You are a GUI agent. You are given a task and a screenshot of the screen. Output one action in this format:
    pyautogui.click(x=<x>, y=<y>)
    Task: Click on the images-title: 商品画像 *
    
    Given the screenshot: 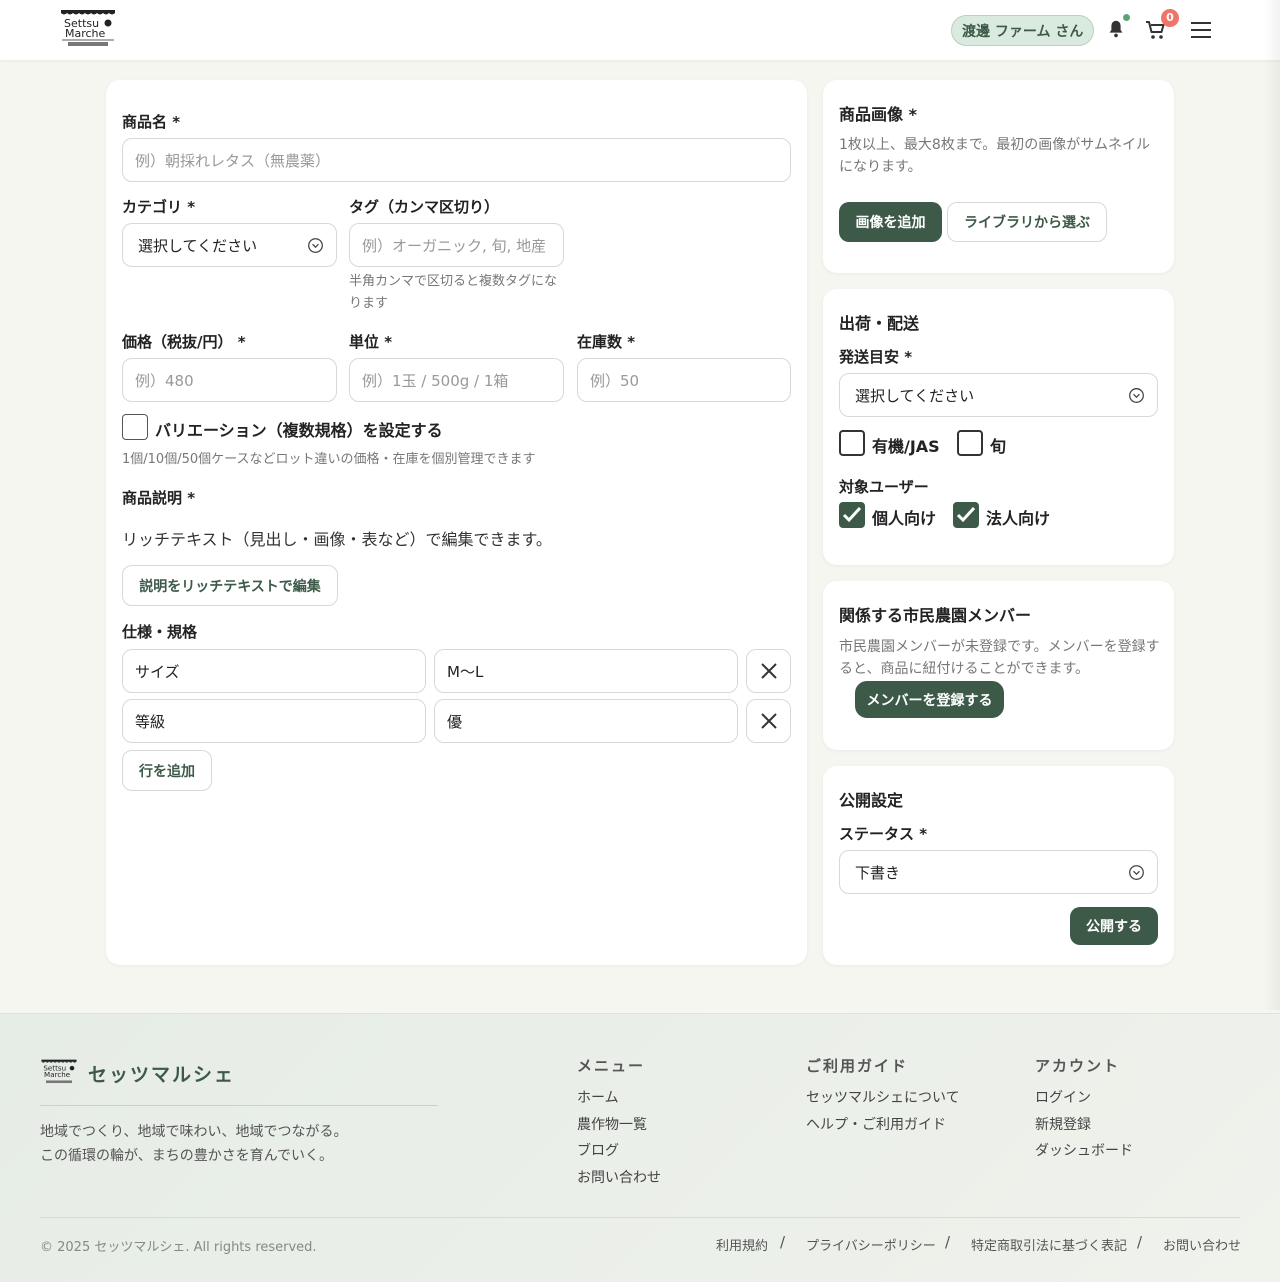 What is the action you would take?
    pyautogui.click(x=878, y=114)
    